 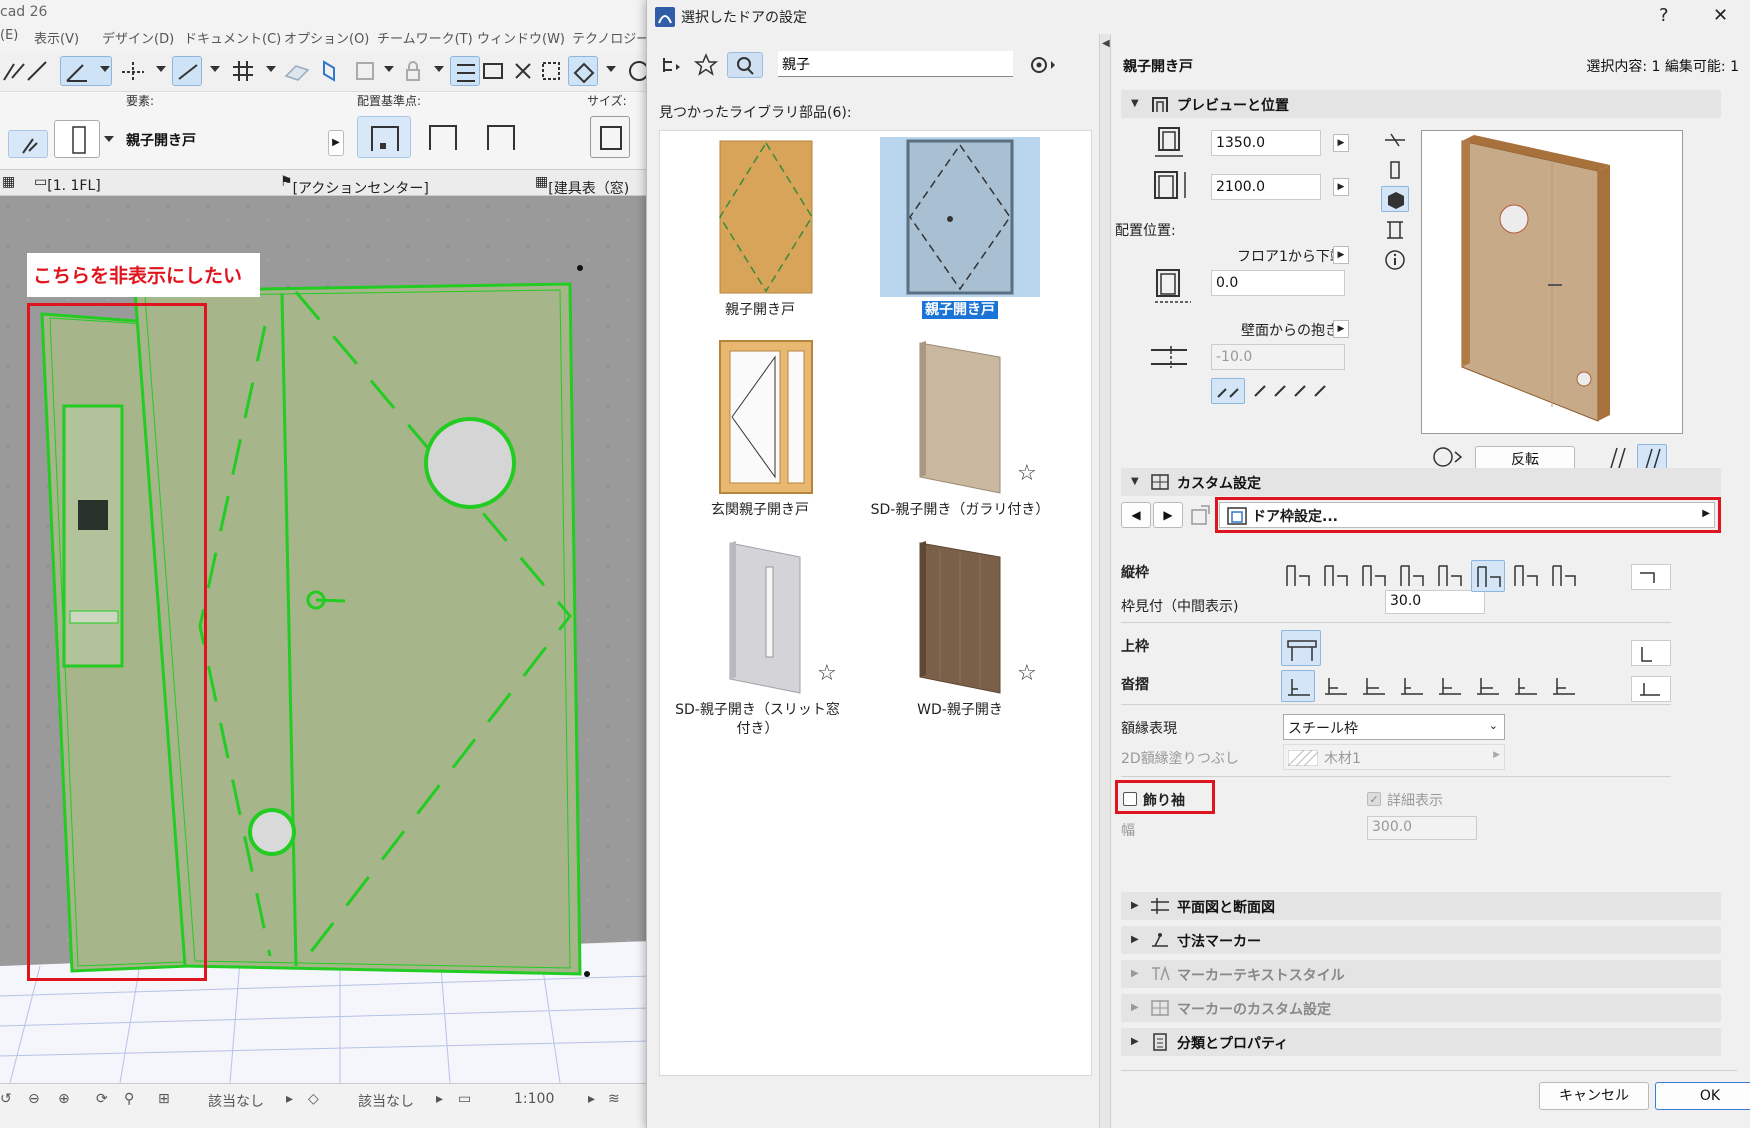 I want to click on lock-icon, so click(x=413, y=71).